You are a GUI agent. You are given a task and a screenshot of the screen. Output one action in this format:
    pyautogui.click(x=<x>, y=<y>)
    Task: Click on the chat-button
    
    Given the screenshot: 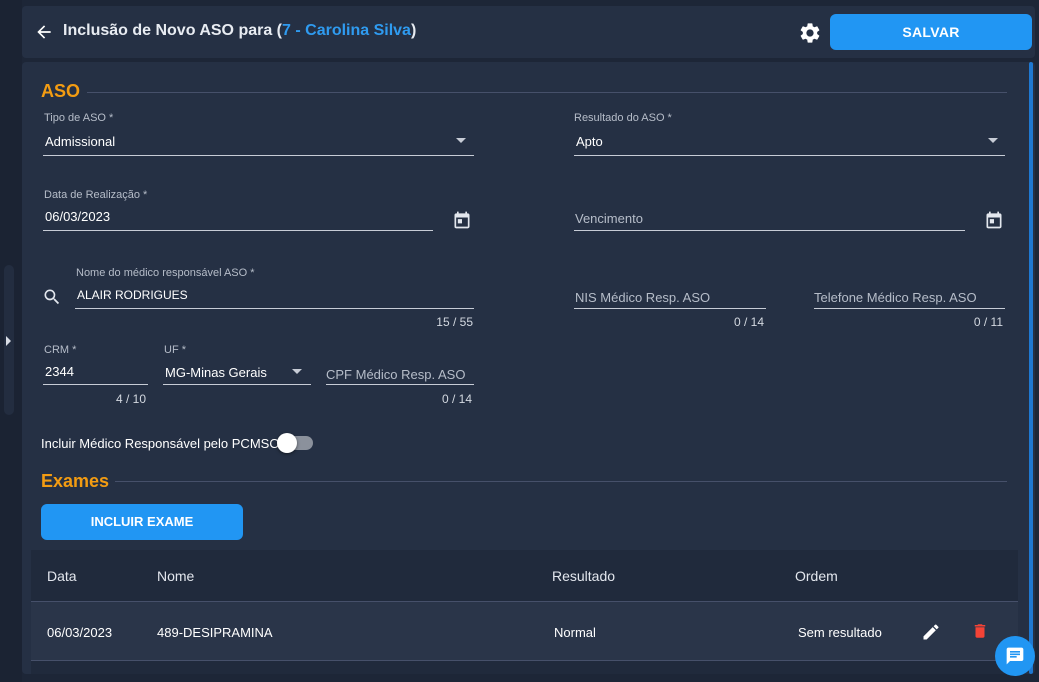 What is the action you would take?
    pyautogui.click(x=1015, y=656)
    